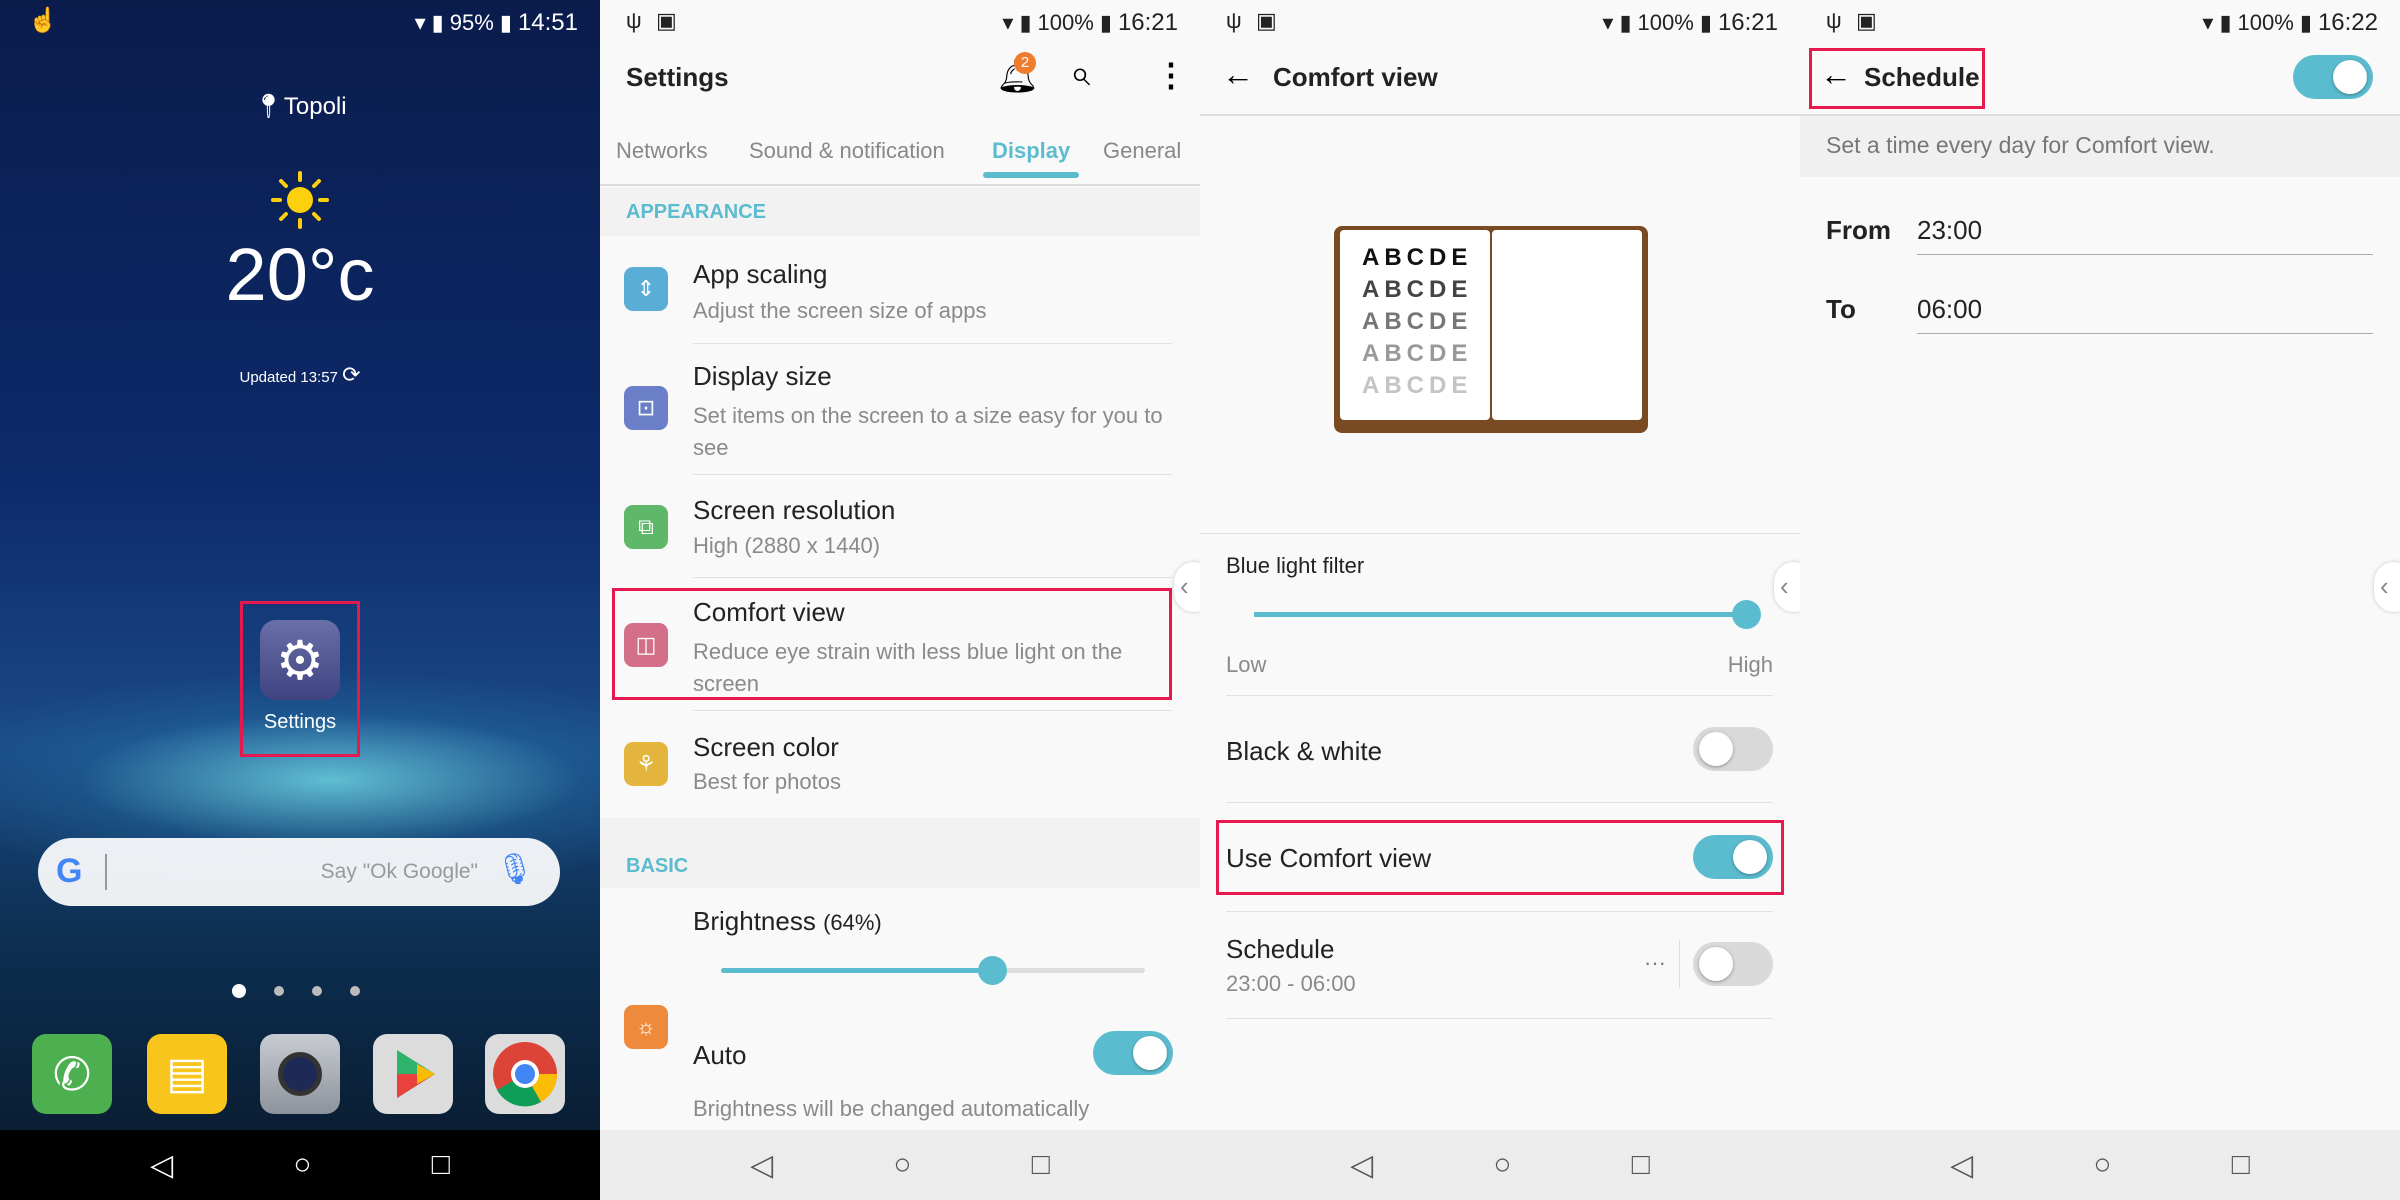 This screenshot has width=2400, height=1200. What do you see at coordinates (288, 377) in the screenshot?
I see `updated-time: Updated 13:57` at bounding box center [288, 377].